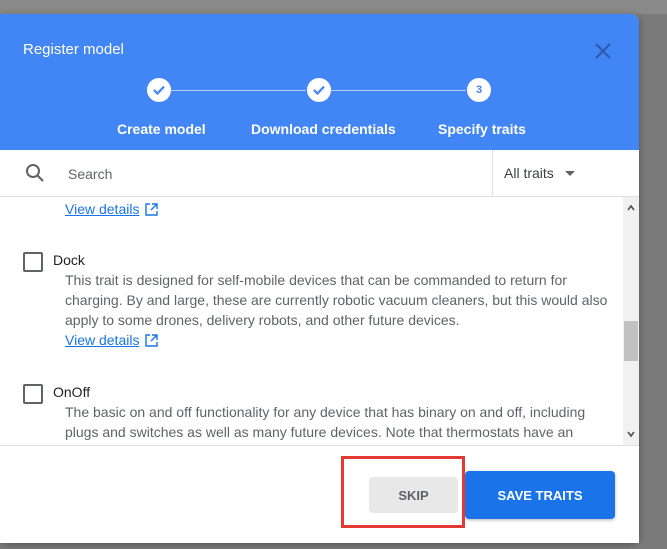  What do you see at coordinates (413, 495) in the screenshot?
I see `skip-button: SKIP` at bounding box center [413, 495].